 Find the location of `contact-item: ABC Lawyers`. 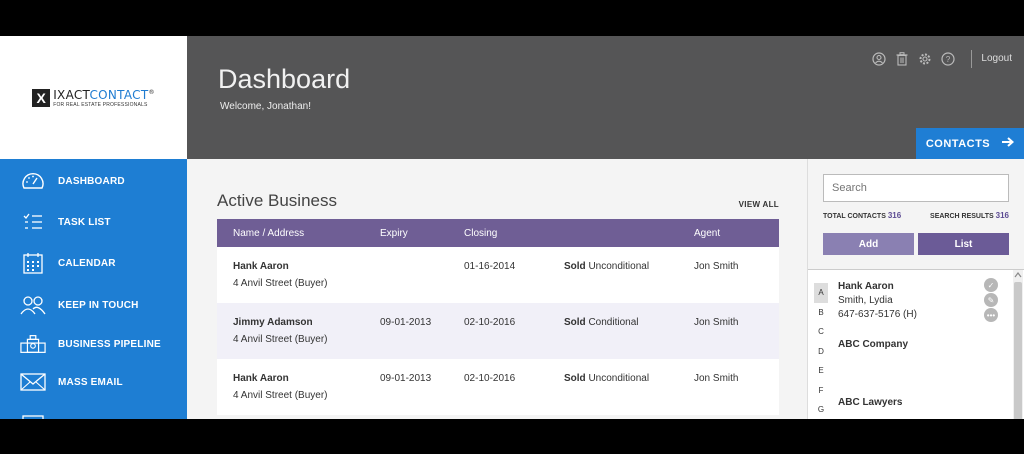

contact-item: ABC Lawyers is located at coordinates (870, 403).